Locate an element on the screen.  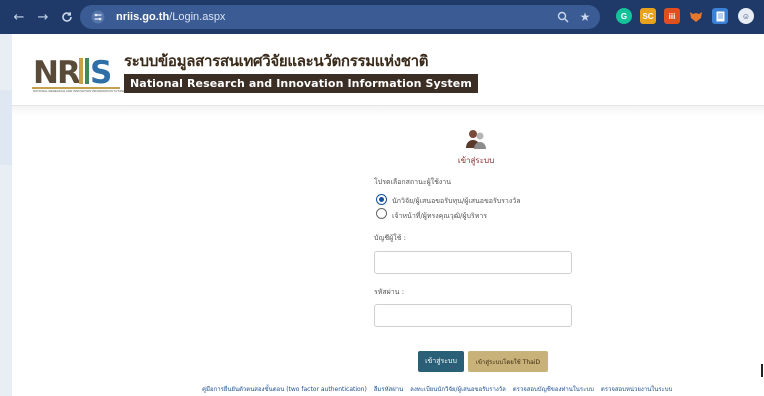
link-check-organization: ตรวจสอบหน่วยงานในระบบ is located at coordinates (637, 389).